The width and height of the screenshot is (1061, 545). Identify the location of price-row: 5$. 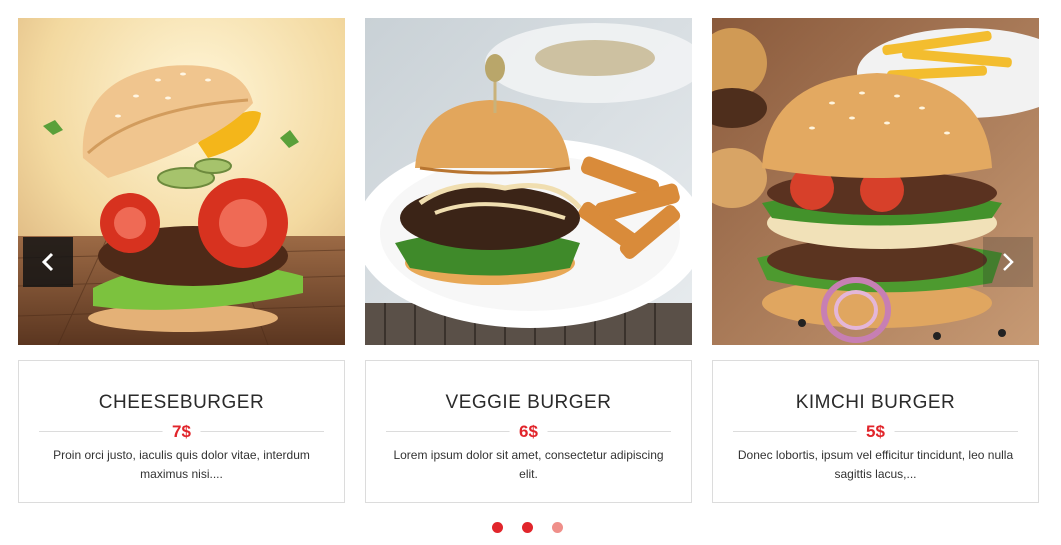
(875, 432).